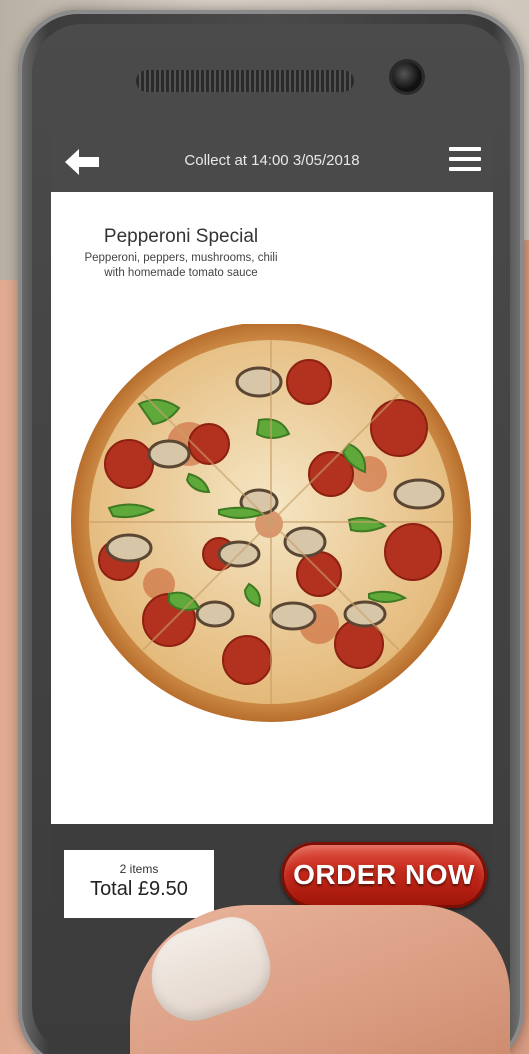 This screenshot has width=529, height=1054. Describe the element at coordinates (407, 77) in the screenshot. I see `front-camera` at that location.